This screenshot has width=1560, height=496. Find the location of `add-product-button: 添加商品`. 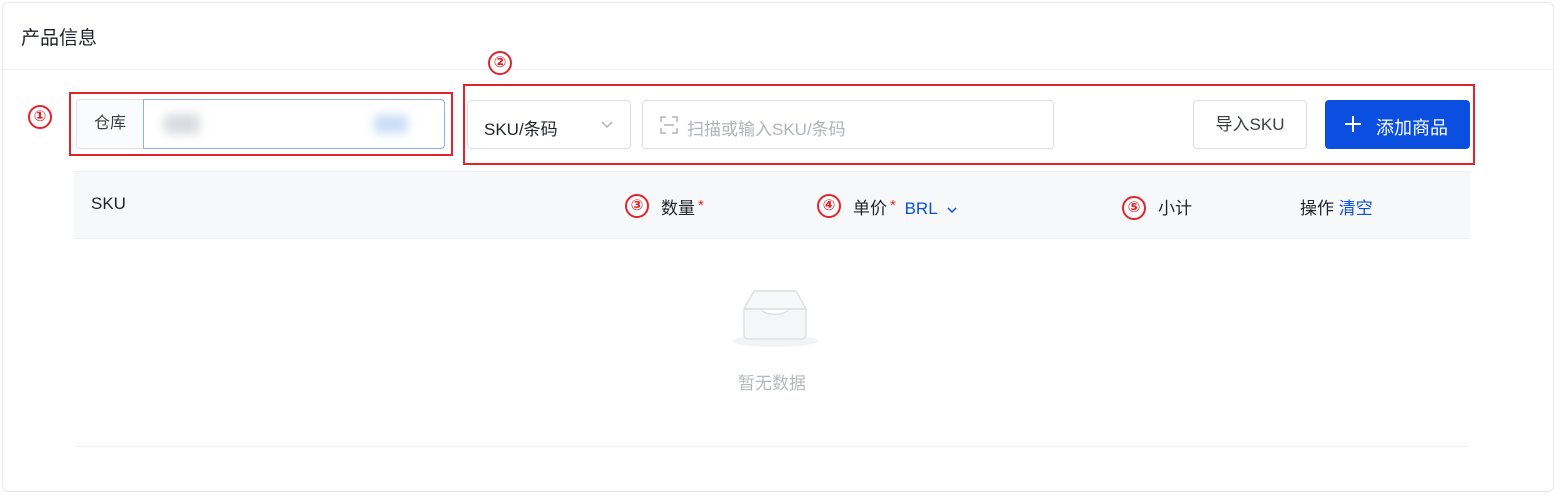

add-product-button: 添加商品 is located at coordinates (1397, 124).